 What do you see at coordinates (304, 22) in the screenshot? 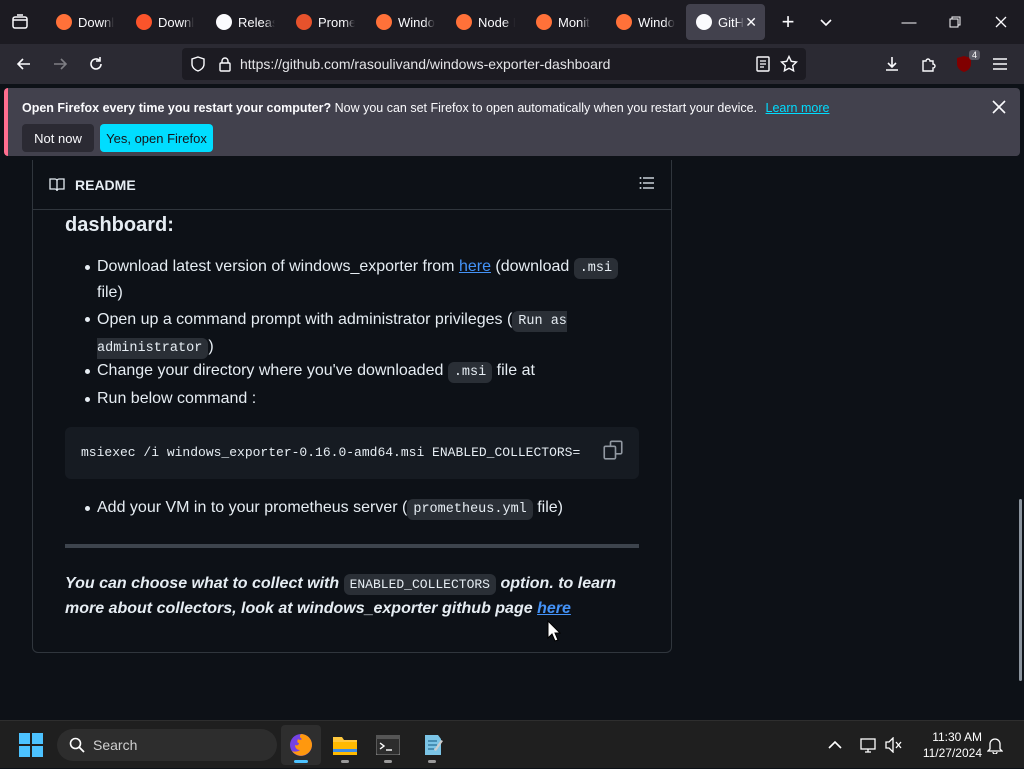
I see `prometheus-icon` at bounding box center [304, 22].